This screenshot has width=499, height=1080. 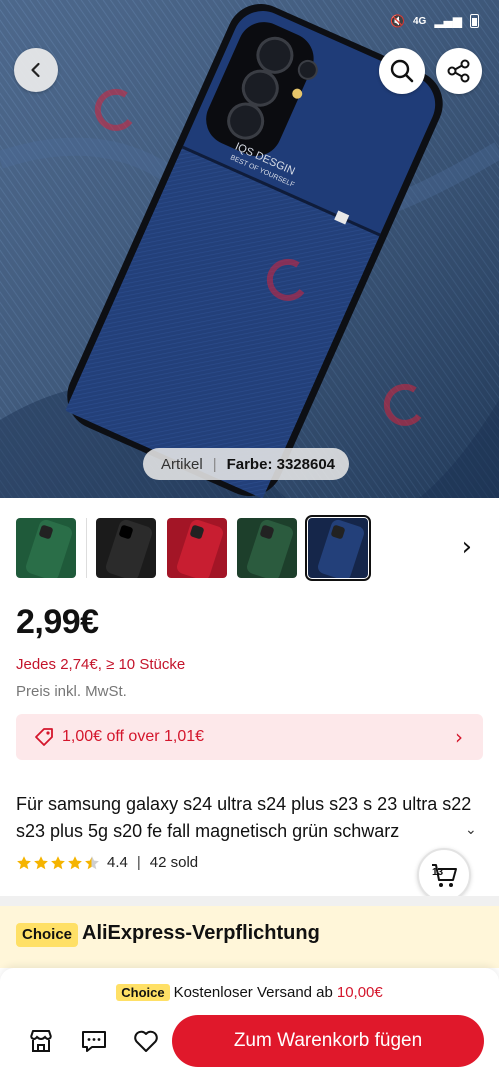 I want to click on price: 2,99€, so click(x=57, y=622).